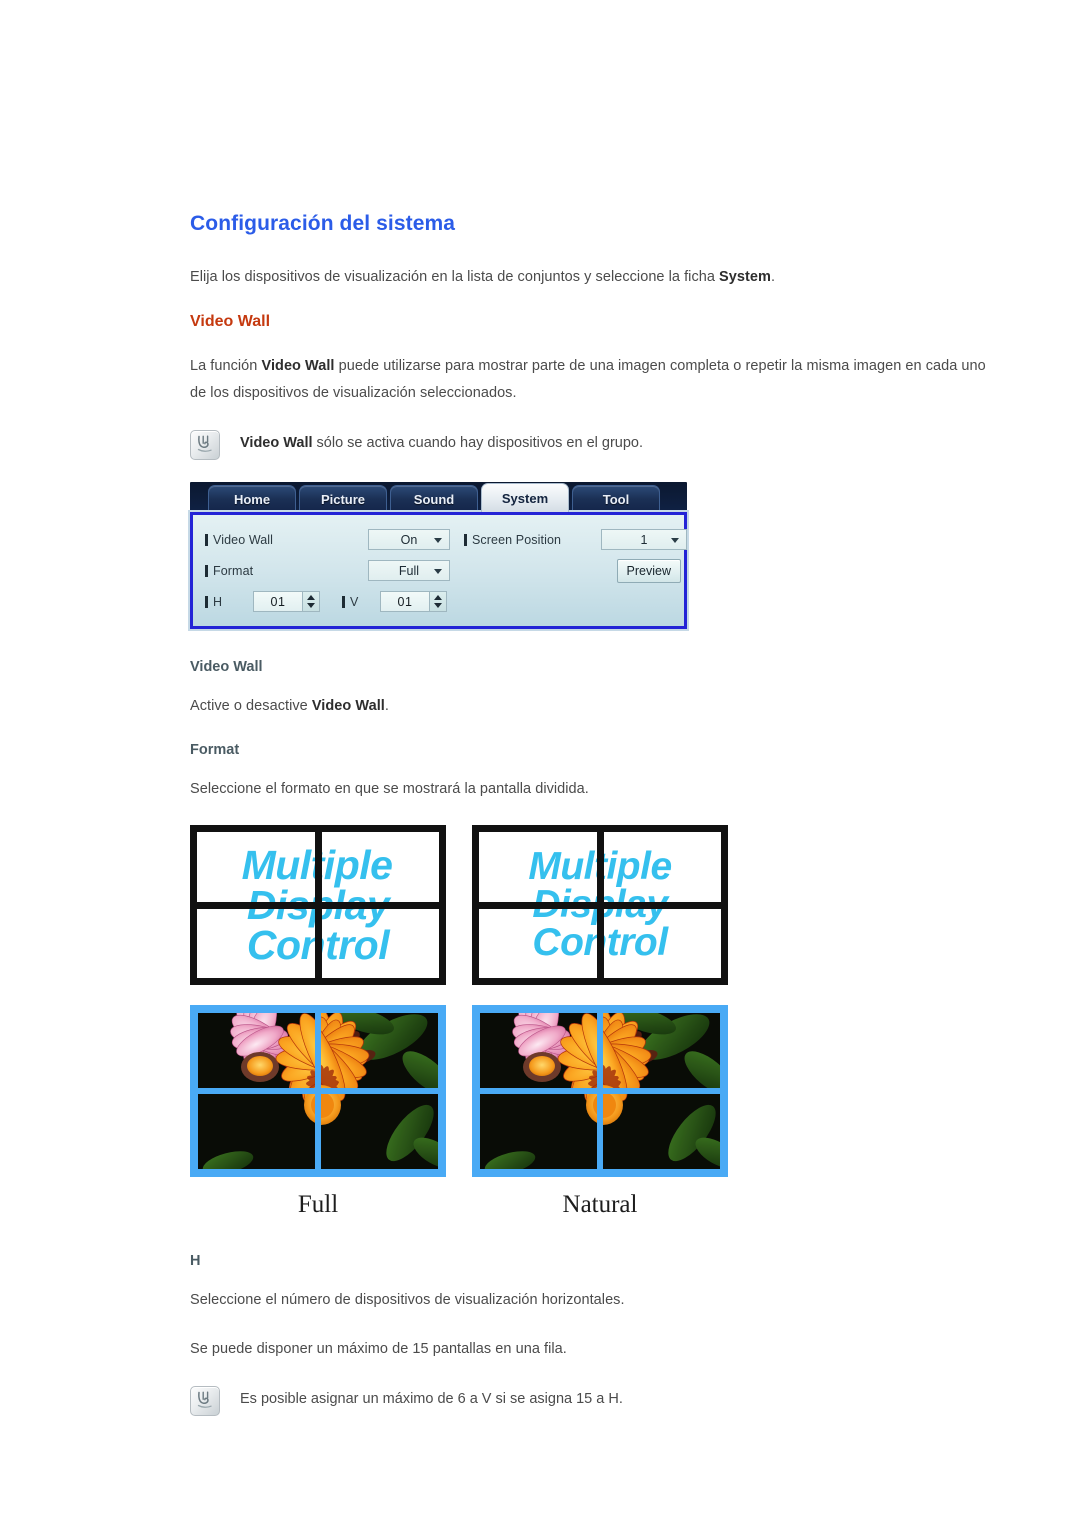  What do you see at coordinates (348, 706) in the screenshot?
I see `sub0-bold: Video Wall` at bounding box center [348, 706].